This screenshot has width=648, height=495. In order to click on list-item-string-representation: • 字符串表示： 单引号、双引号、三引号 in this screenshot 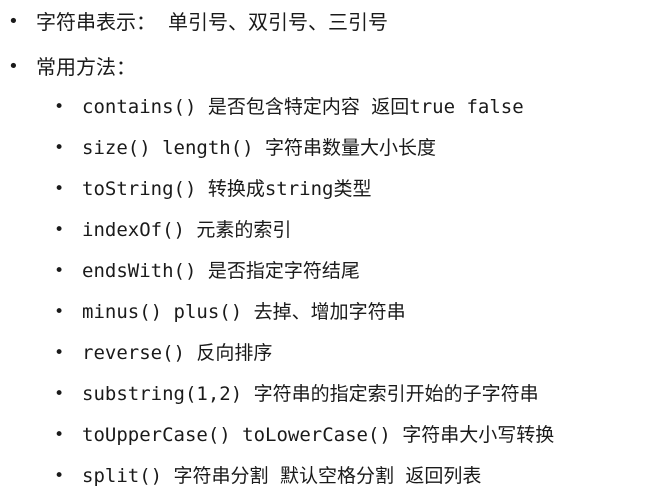, I will do `click(324, 22)`.